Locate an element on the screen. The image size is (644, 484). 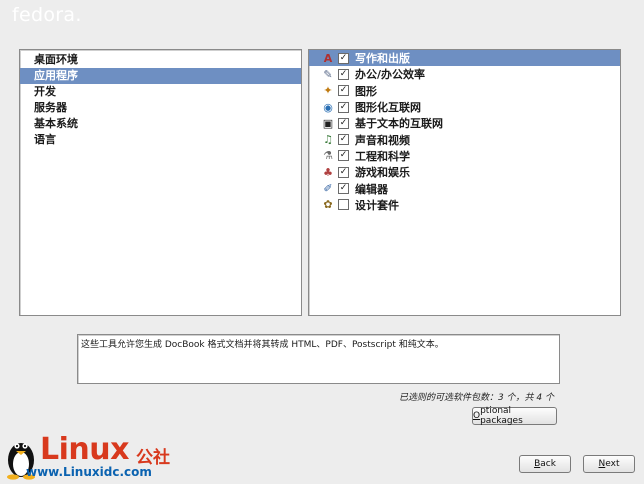
package-group-item: ✐ ✓ 编辑器 is located at coordinates (464, 188).